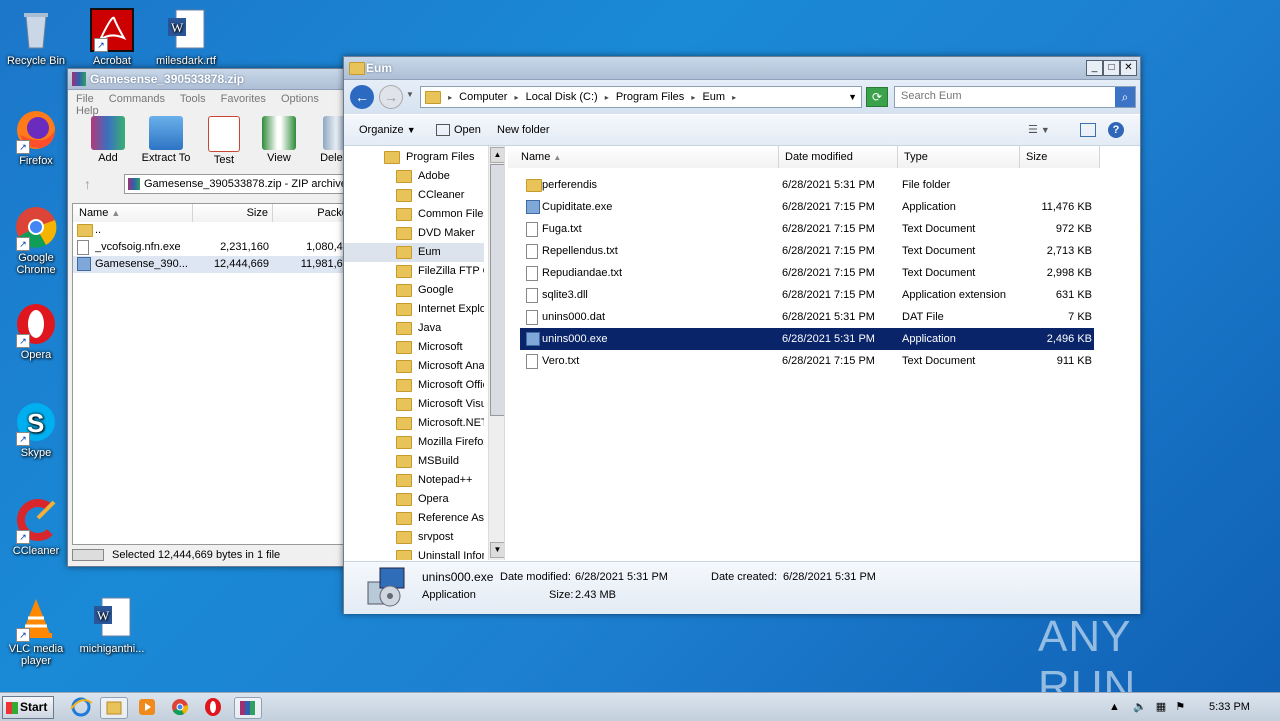  Describe the element at coordinates (414, 347) in the screenshot. I see `tree-item-folder: Microsoft` at that location.